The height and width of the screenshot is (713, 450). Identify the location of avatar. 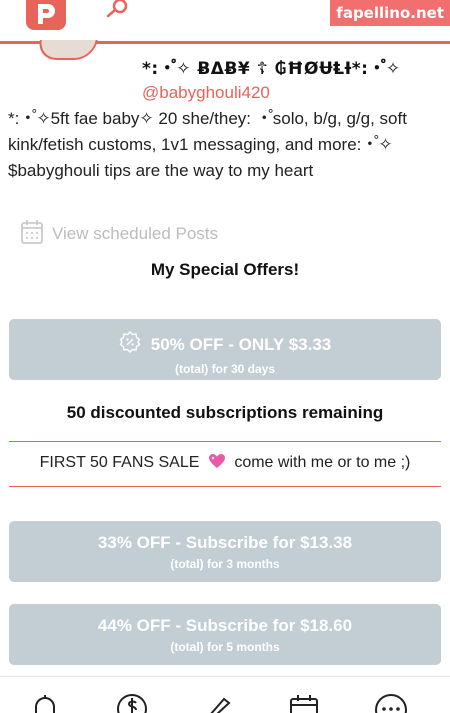
(67, 50).